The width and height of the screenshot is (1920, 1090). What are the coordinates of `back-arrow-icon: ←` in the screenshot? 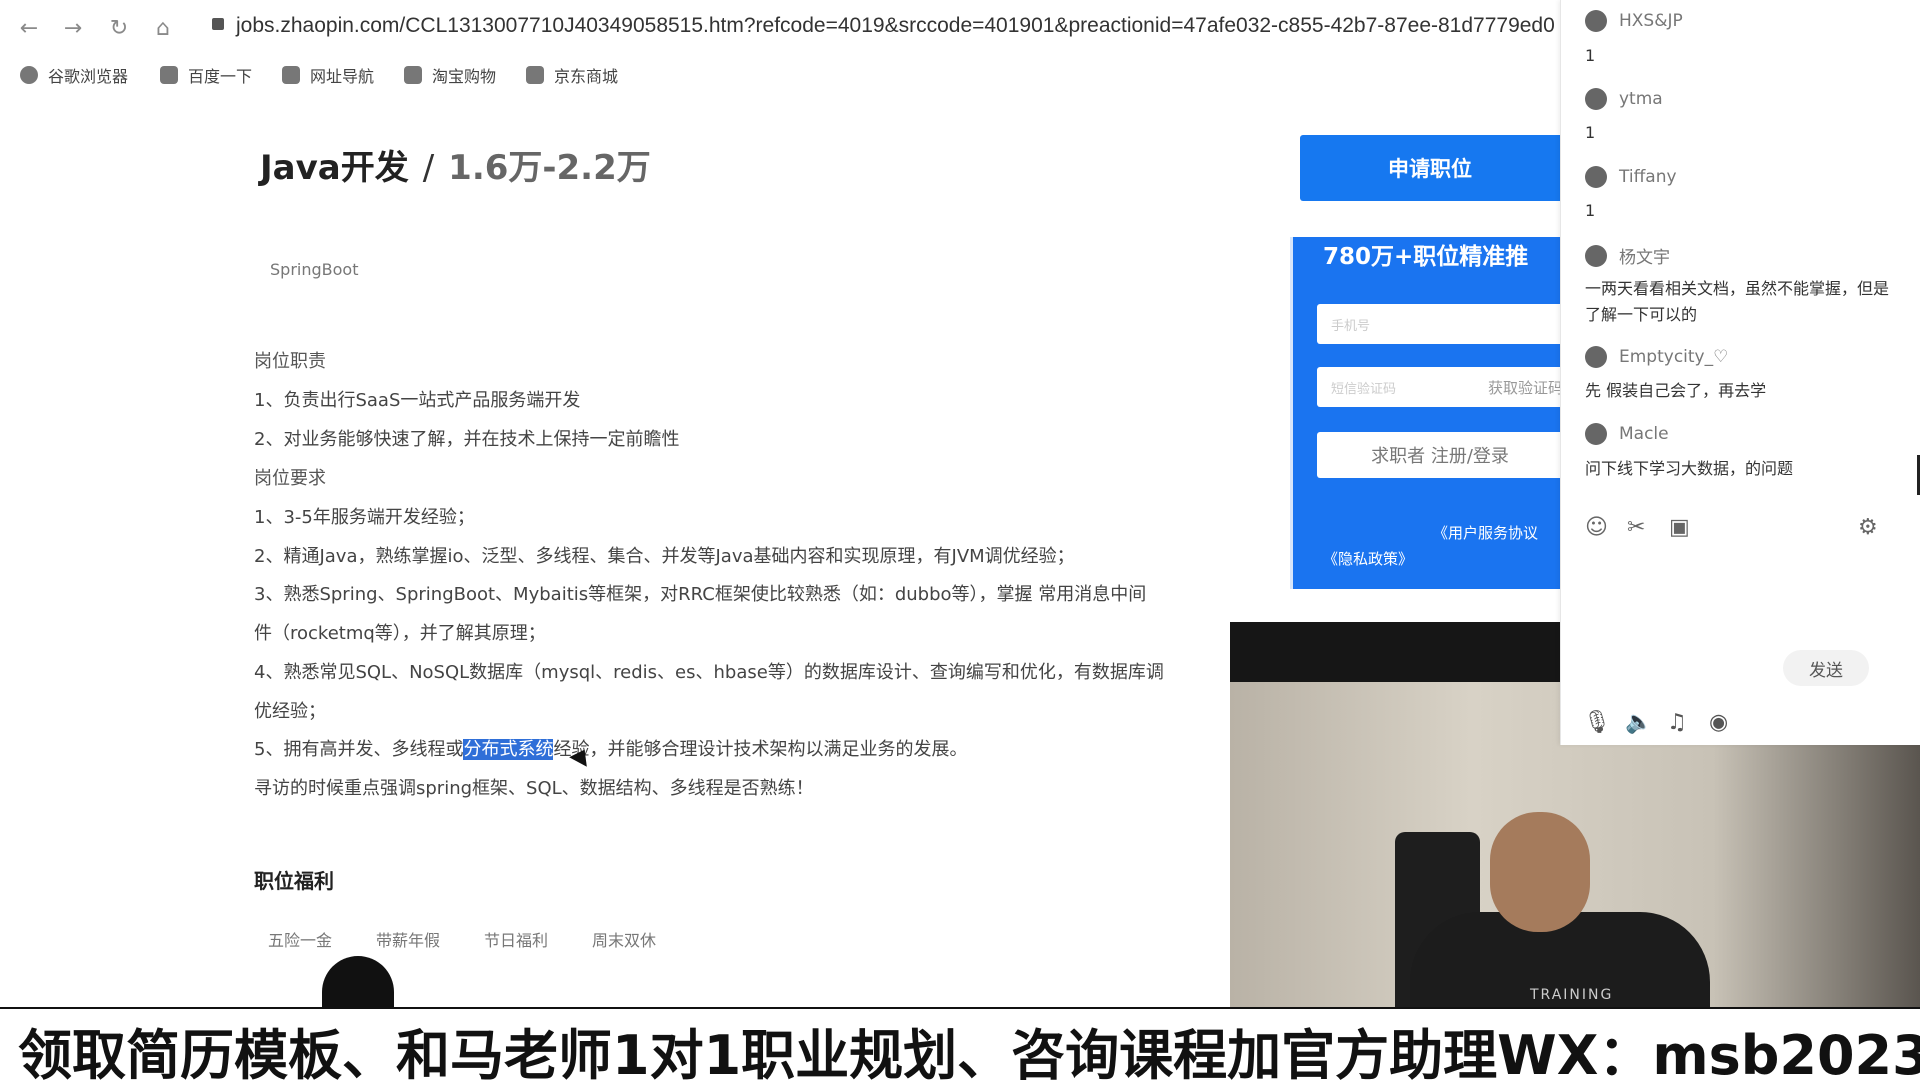 It's located at (29, 29).